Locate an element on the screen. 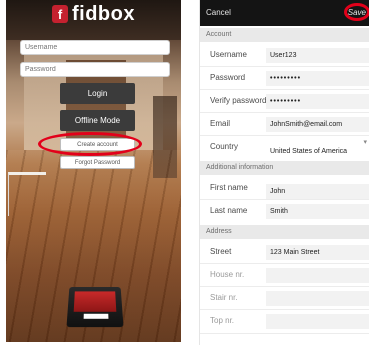  save-highlight-ring is located at coordinates (356, 12).